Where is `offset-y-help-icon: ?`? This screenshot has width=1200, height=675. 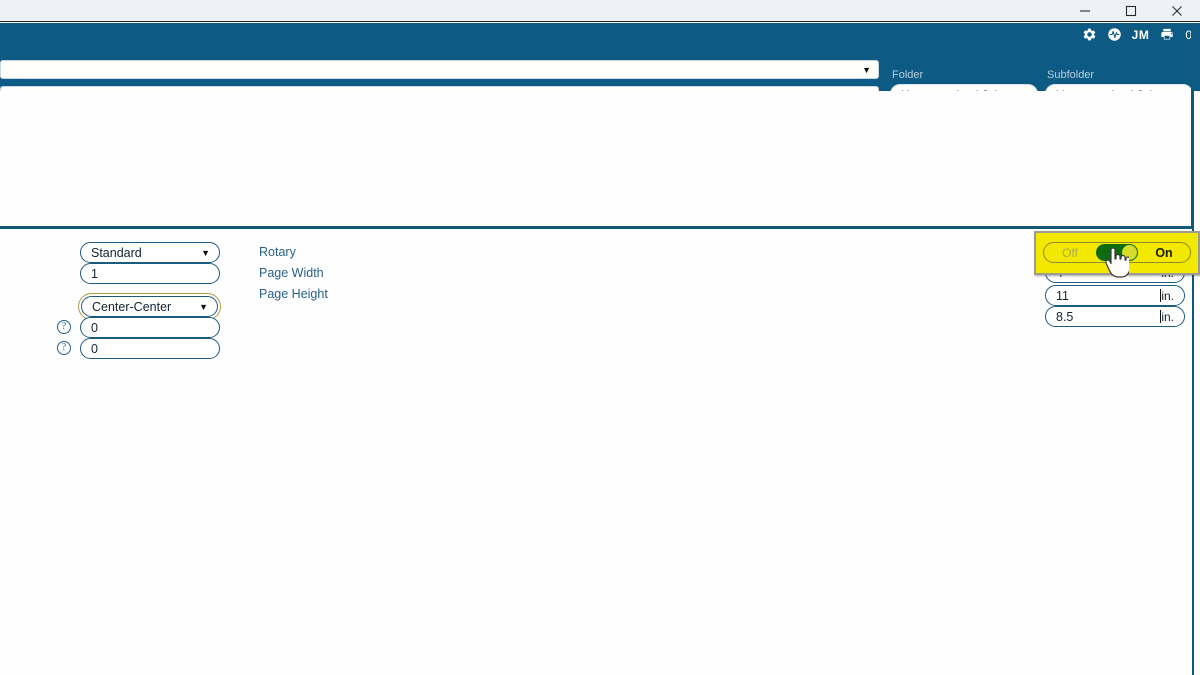
offset-y-help-icon: ? is located at coordinates (64, 348).